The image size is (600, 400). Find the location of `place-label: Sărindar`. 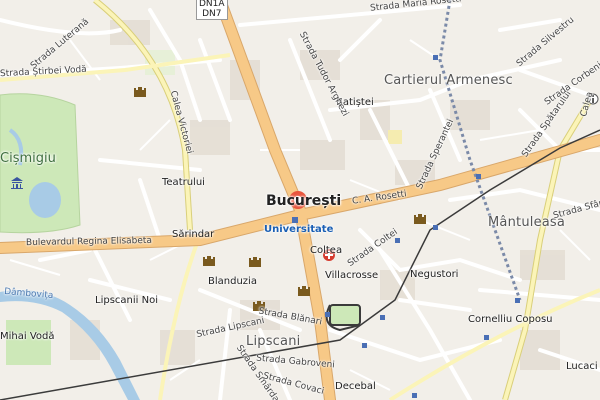

place-label: Sărindar is located at coordinates (193, 234).